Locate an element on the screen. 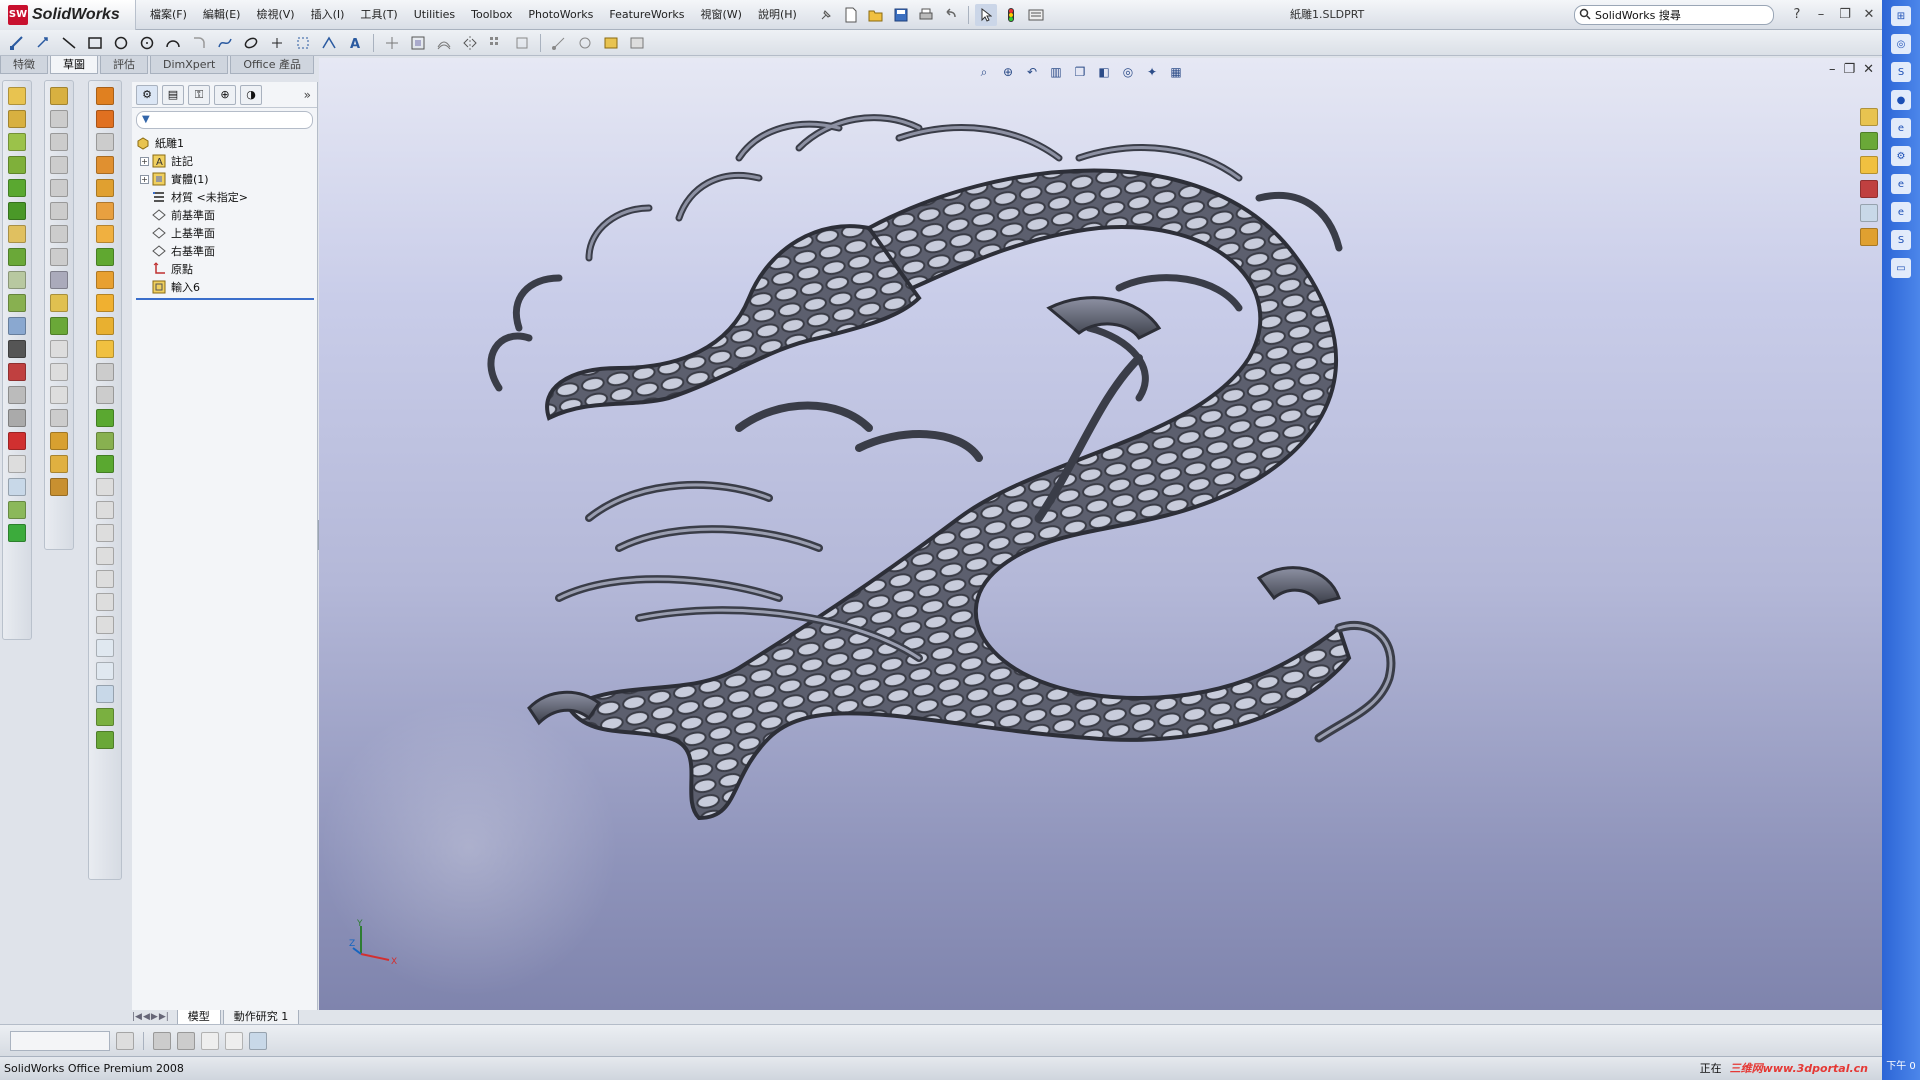 This screenshot has width=1920, height=1080. move-entities-icon is located at coordinates (522, 43).